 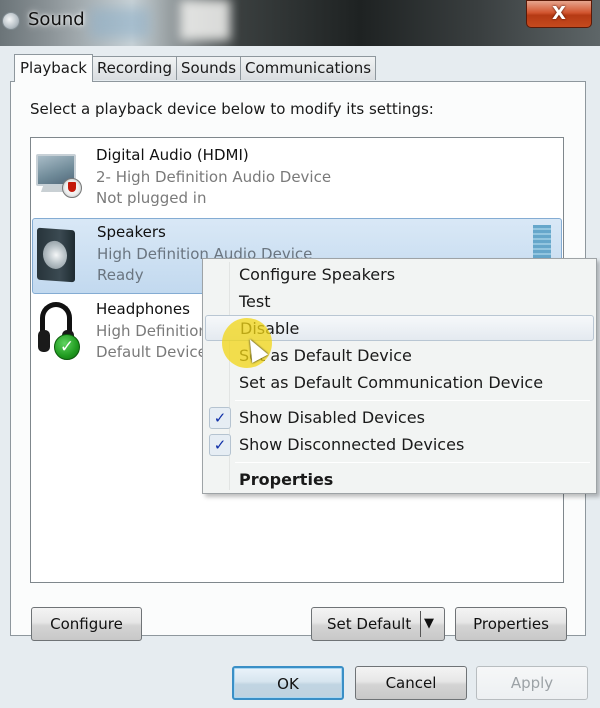 I want to click on menu-item-label: Test, so click(x=255, y=301).